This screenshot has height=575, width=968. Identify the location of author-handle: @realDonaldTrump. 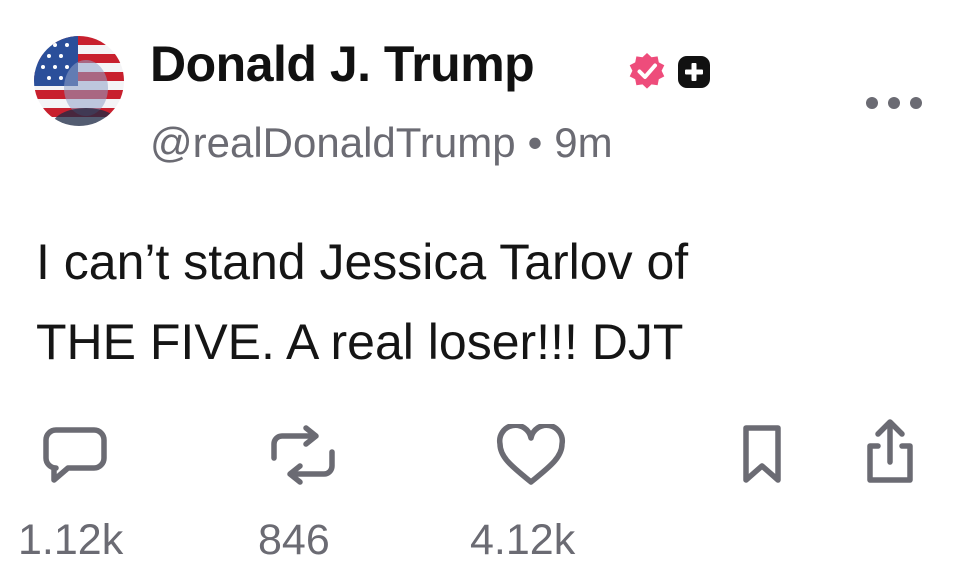
(333, 142).